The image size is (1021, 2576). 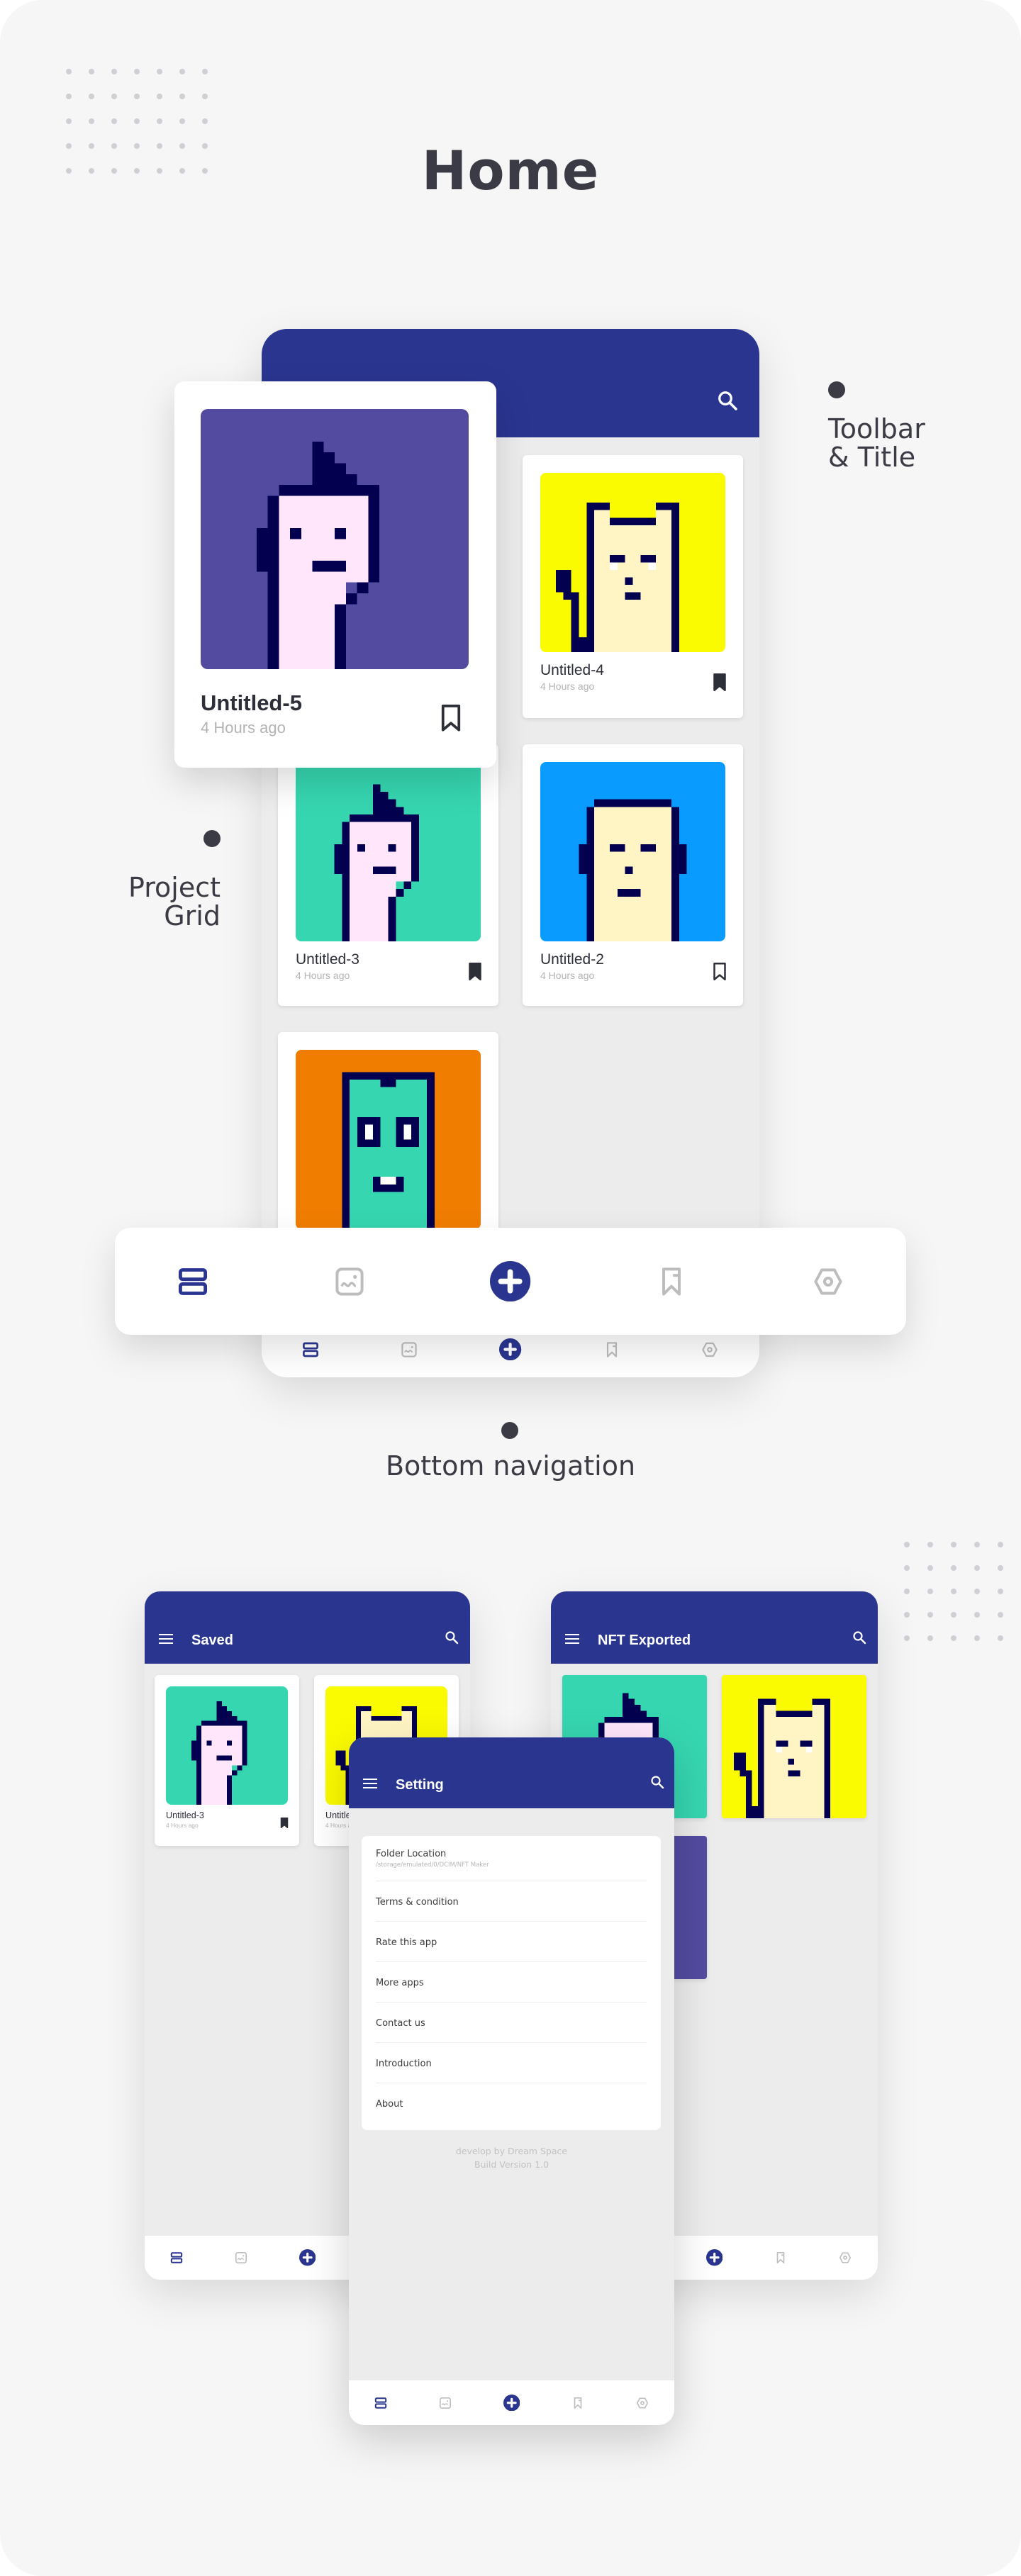 What do you see at coordinates (512, 2103) in the screenshot?
I see `settings-item: About` at bounding box center [512, 2103].